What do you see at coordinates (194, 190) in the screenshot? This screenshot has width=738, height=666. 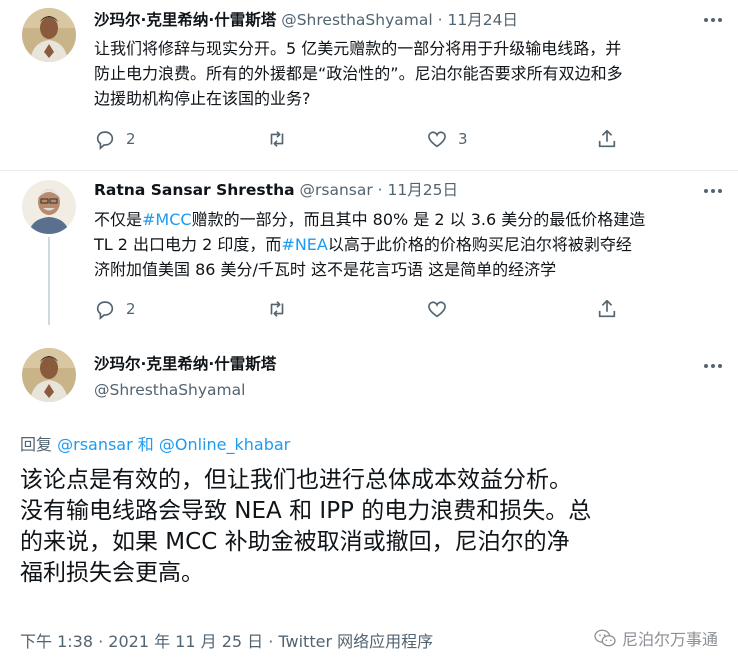 I see `author-name: Ratna Sansar Shrestha` at bounding box center [194, 190].